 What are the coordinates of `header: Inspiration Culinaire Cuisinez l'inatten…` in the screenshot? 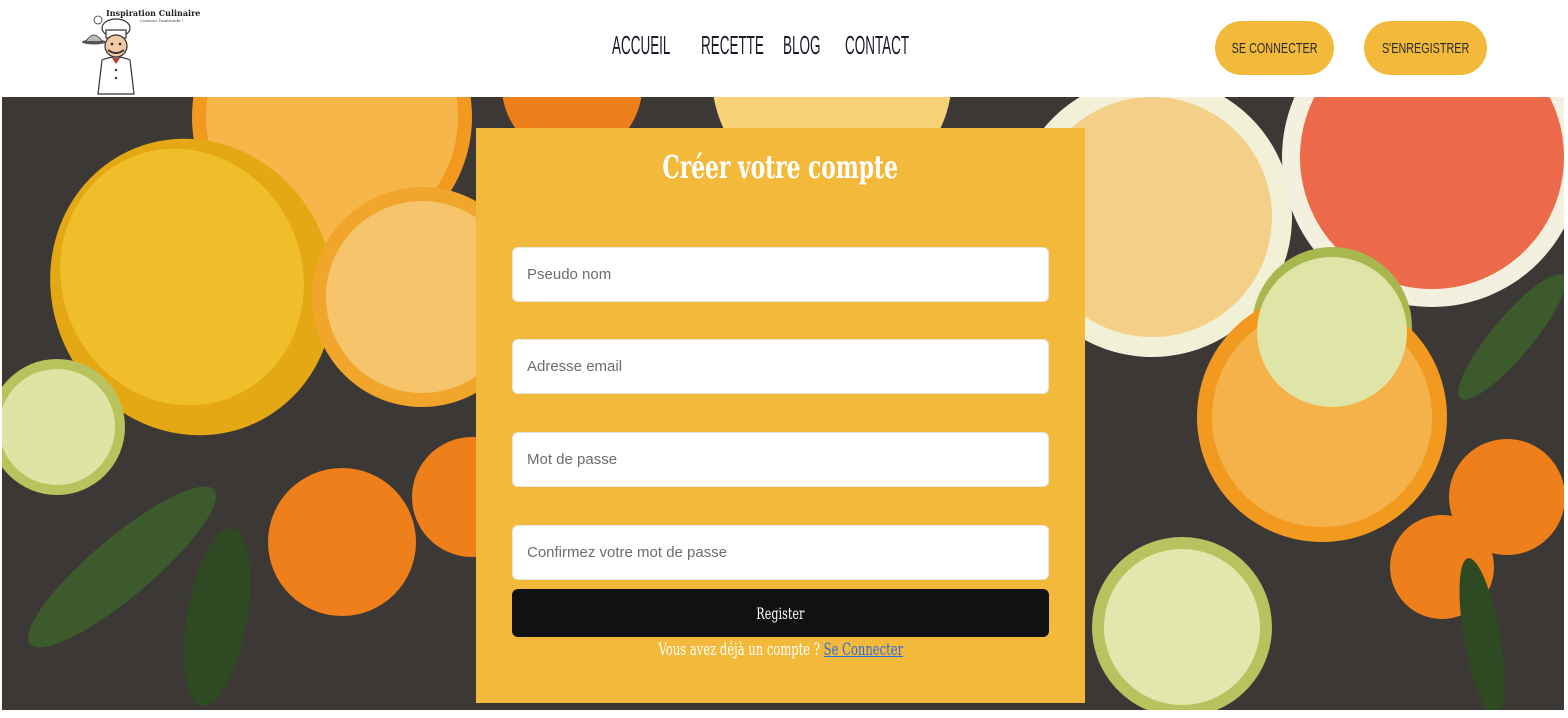 It's located at (784, 48).